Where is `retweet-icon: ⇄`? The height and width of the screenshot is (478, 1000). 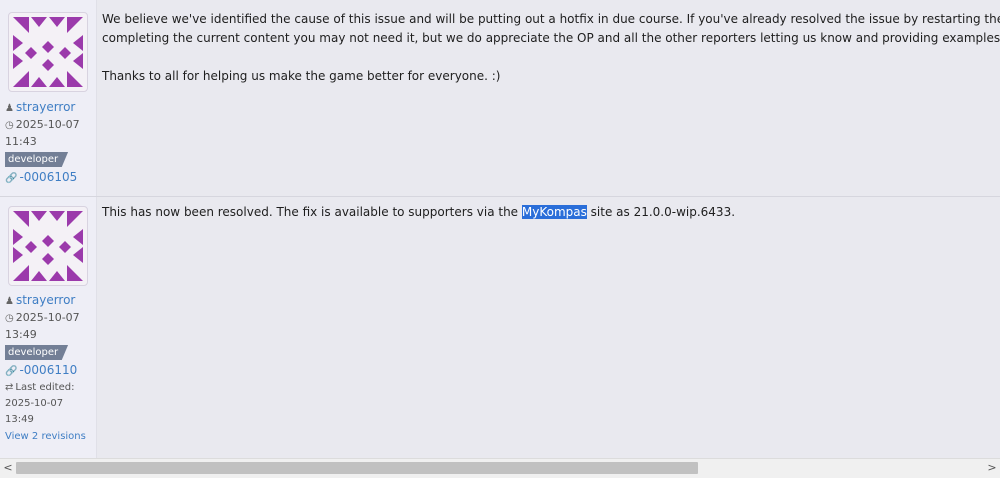
retweet-icon: ⇄ is located at coordinates (9, 387).